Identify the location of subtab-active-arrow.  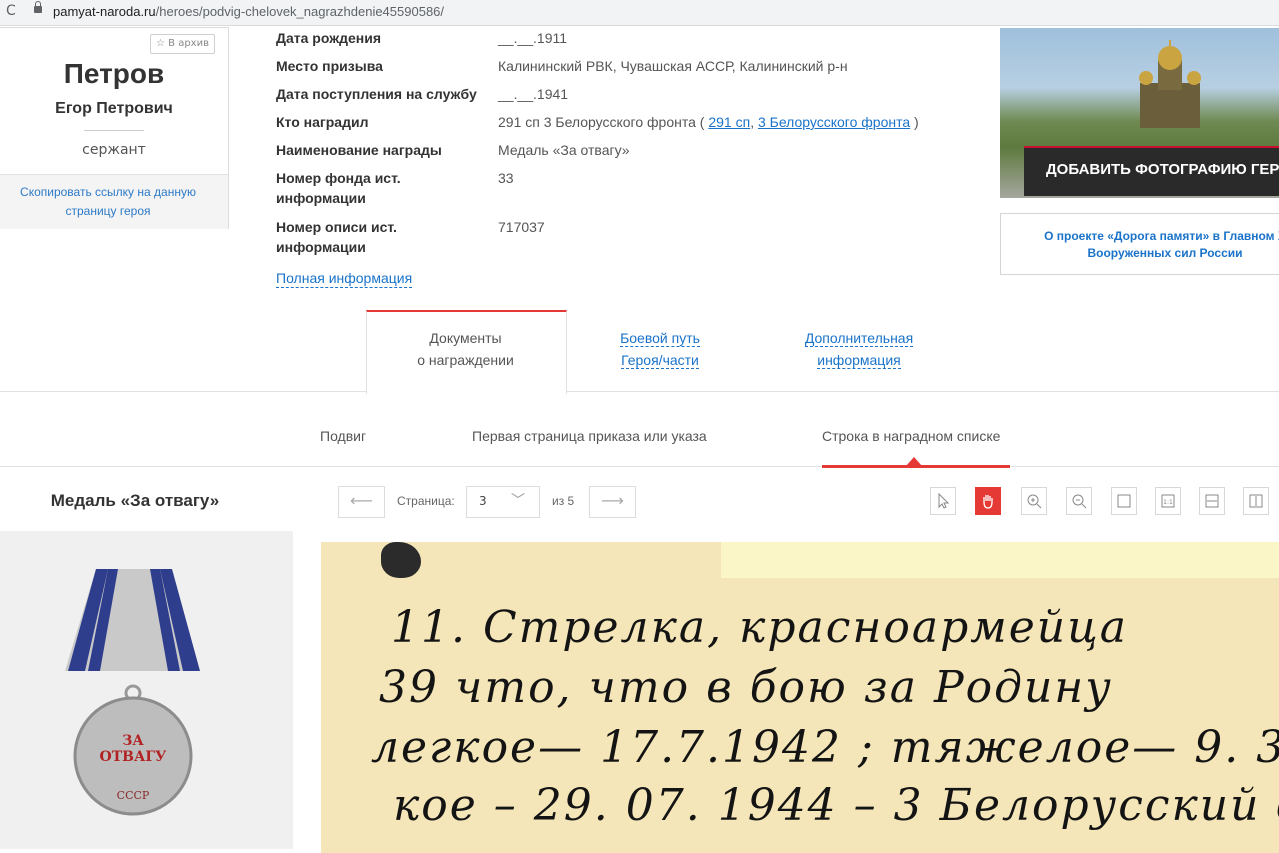
(914, 461).